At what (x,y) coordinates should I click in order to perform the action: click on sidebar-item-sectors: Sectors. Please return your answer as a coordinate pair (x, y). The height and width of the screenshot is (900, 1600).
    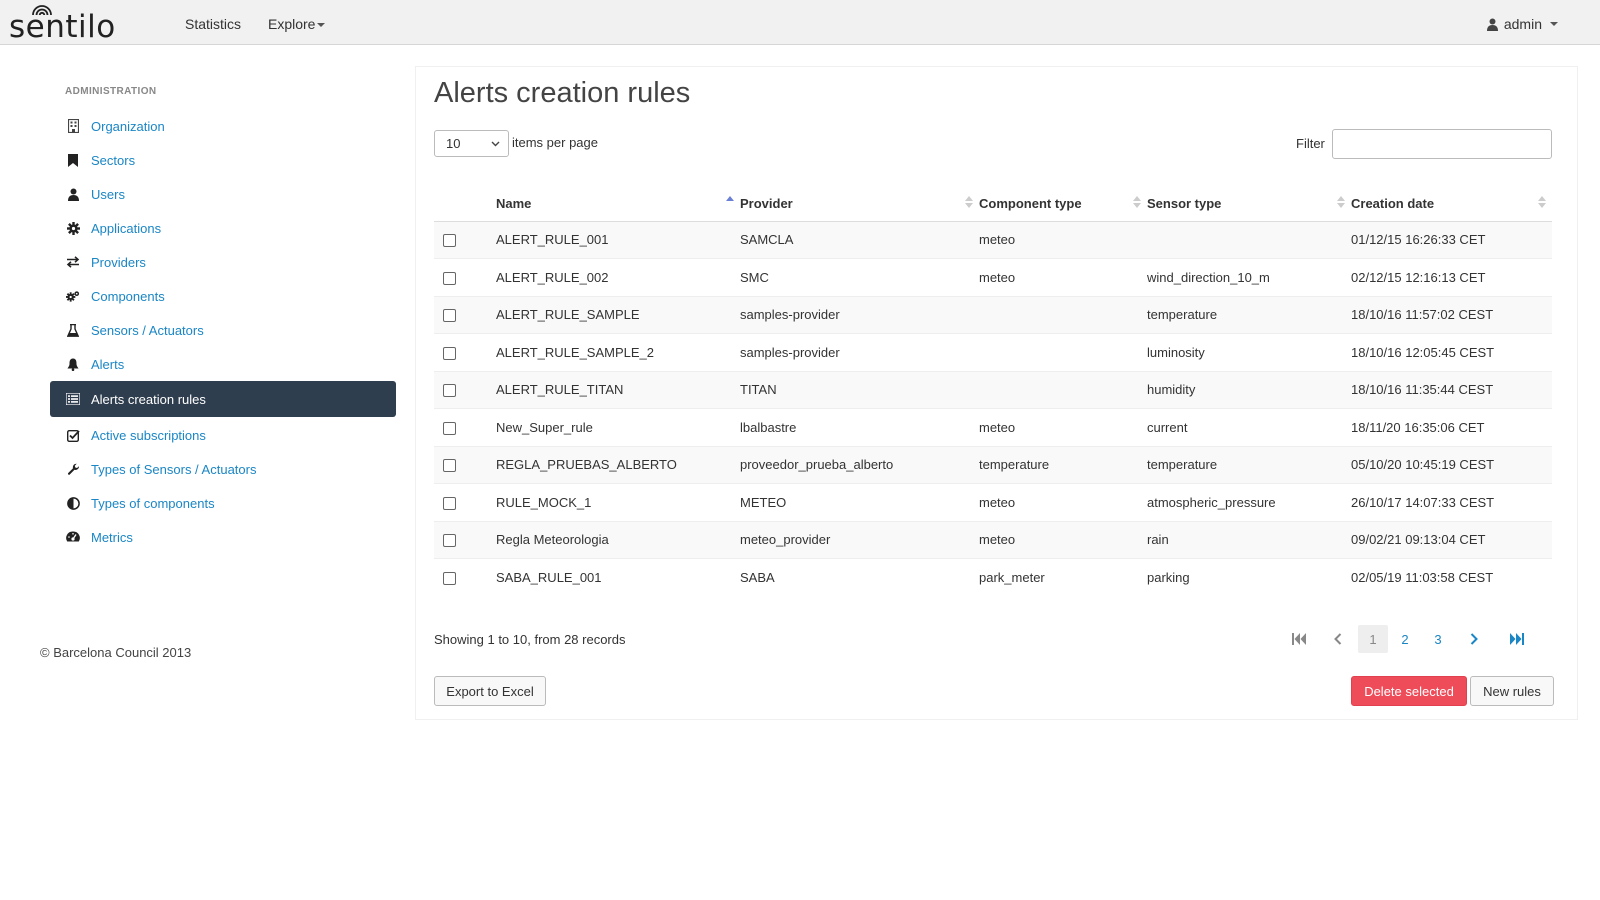
    Looking at the image, I should click on (223, 160).